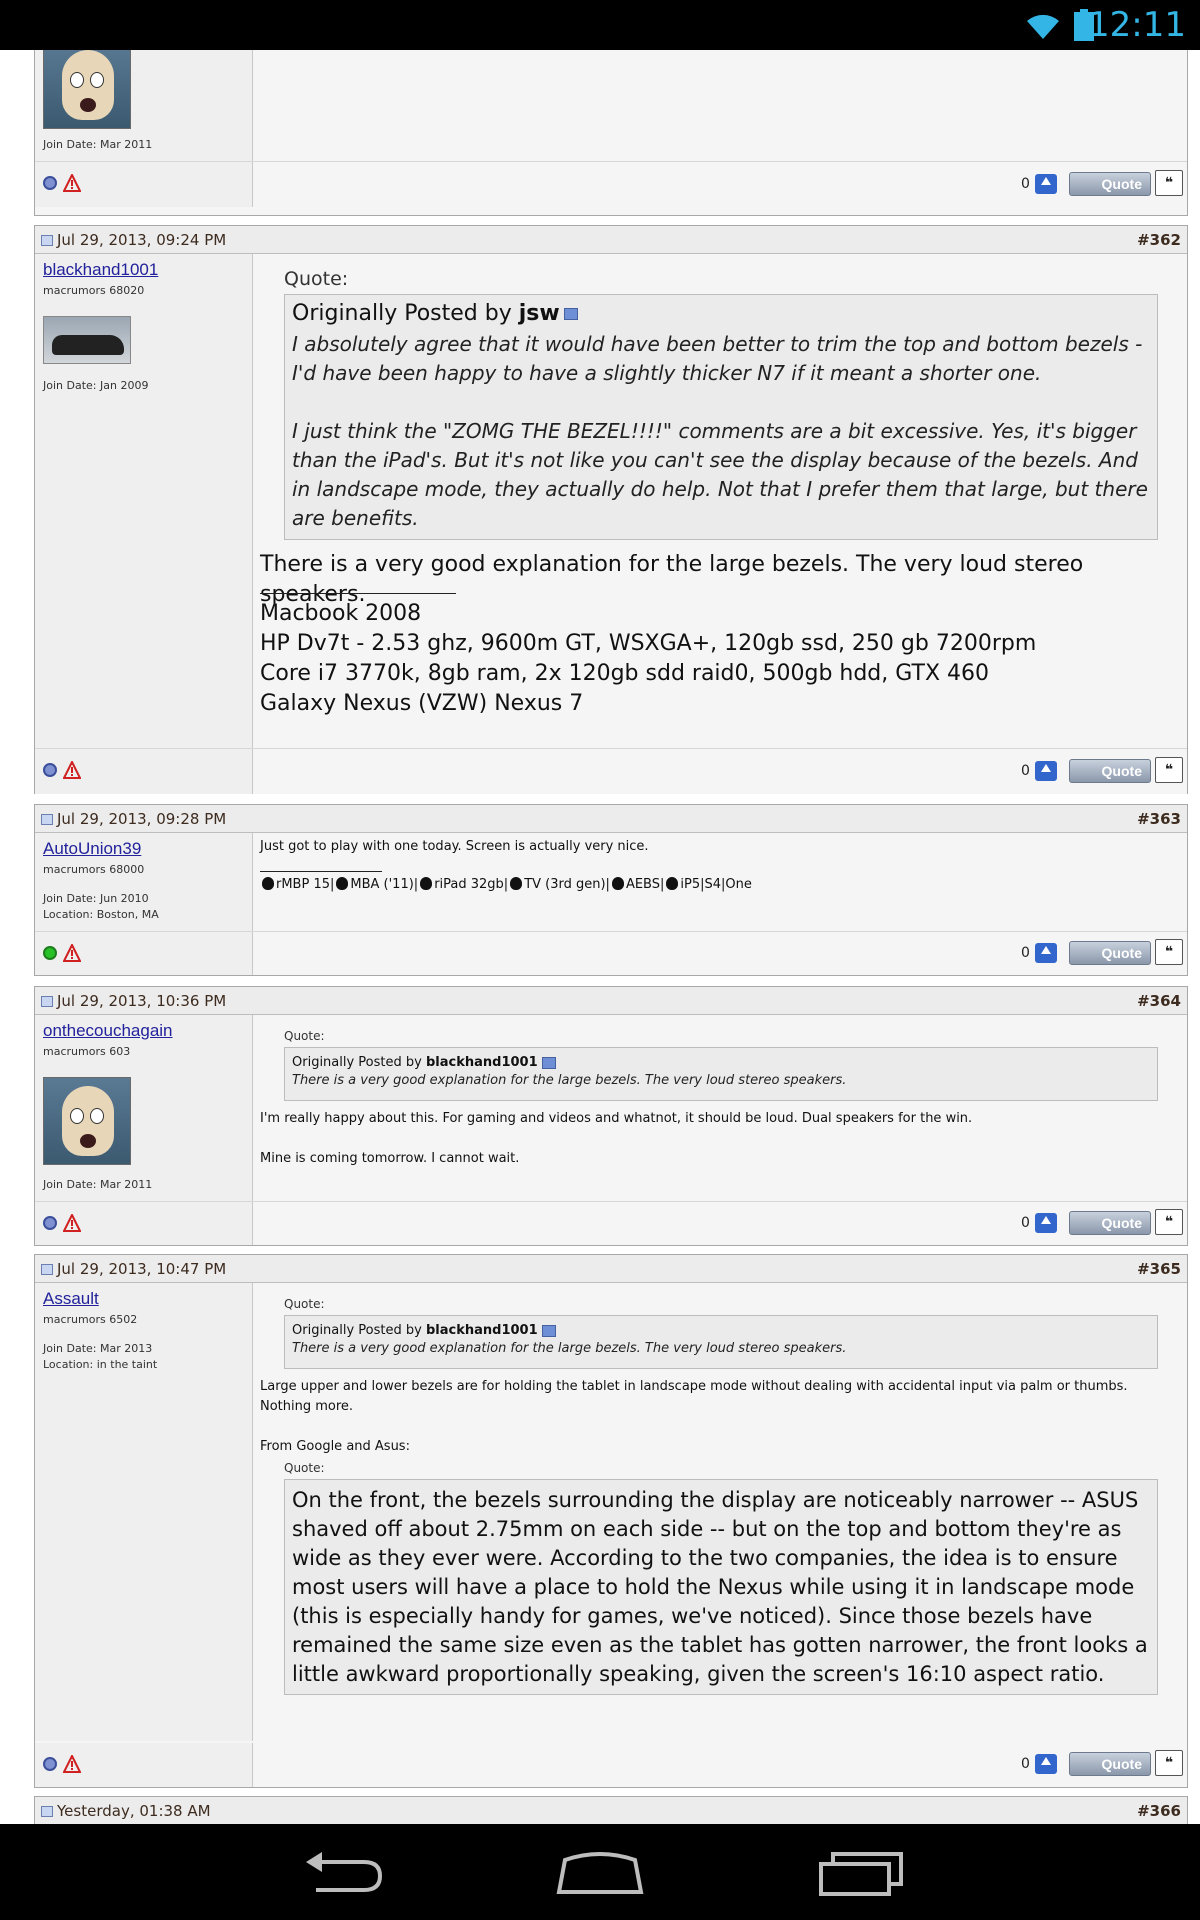 This screenshot has height=1920, width=1200. I want to click on message-text: From Google and Asus:, so click(335, 1446).